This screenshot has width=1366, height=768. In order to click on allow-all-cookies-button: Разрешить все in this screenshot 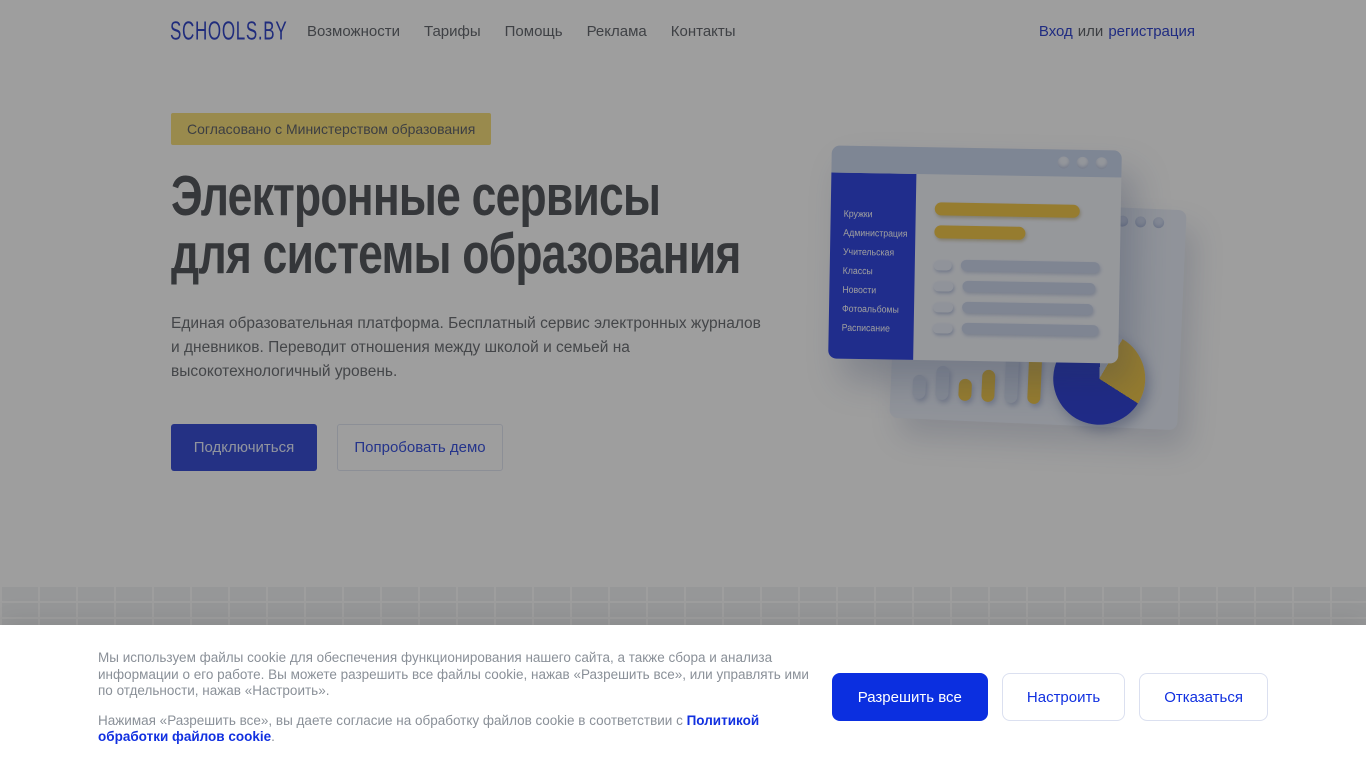, I will do `click(909, 697)`.